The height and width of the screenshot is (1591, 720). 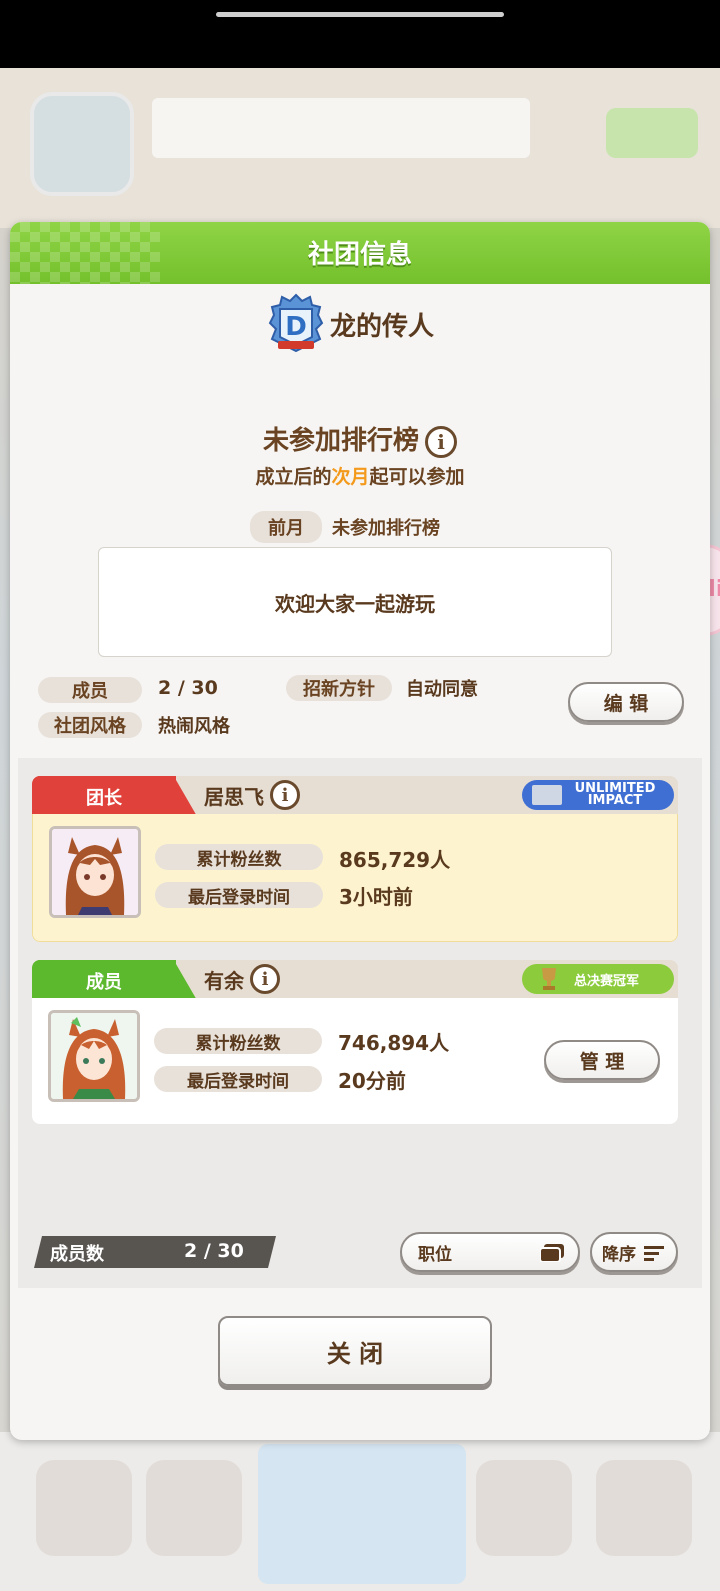 What do you see at coordinates (372, 1081) in the screenshot?
I see `last-login-value: 20分前` at bounding box center [372, 1081].